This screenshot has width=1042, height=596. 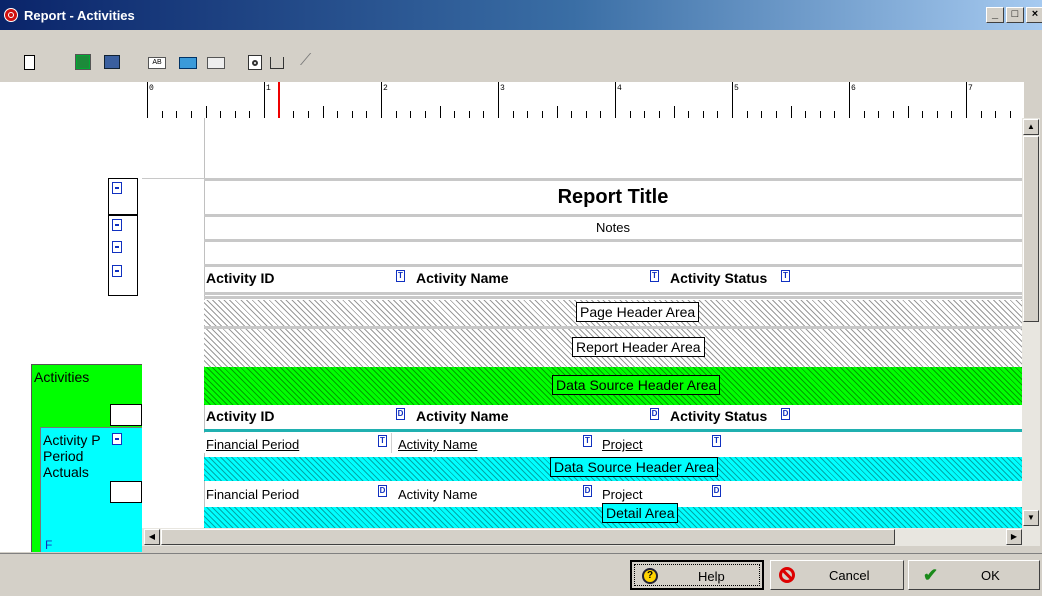 I want to click on frame-icon, so click(x=277, y=63).